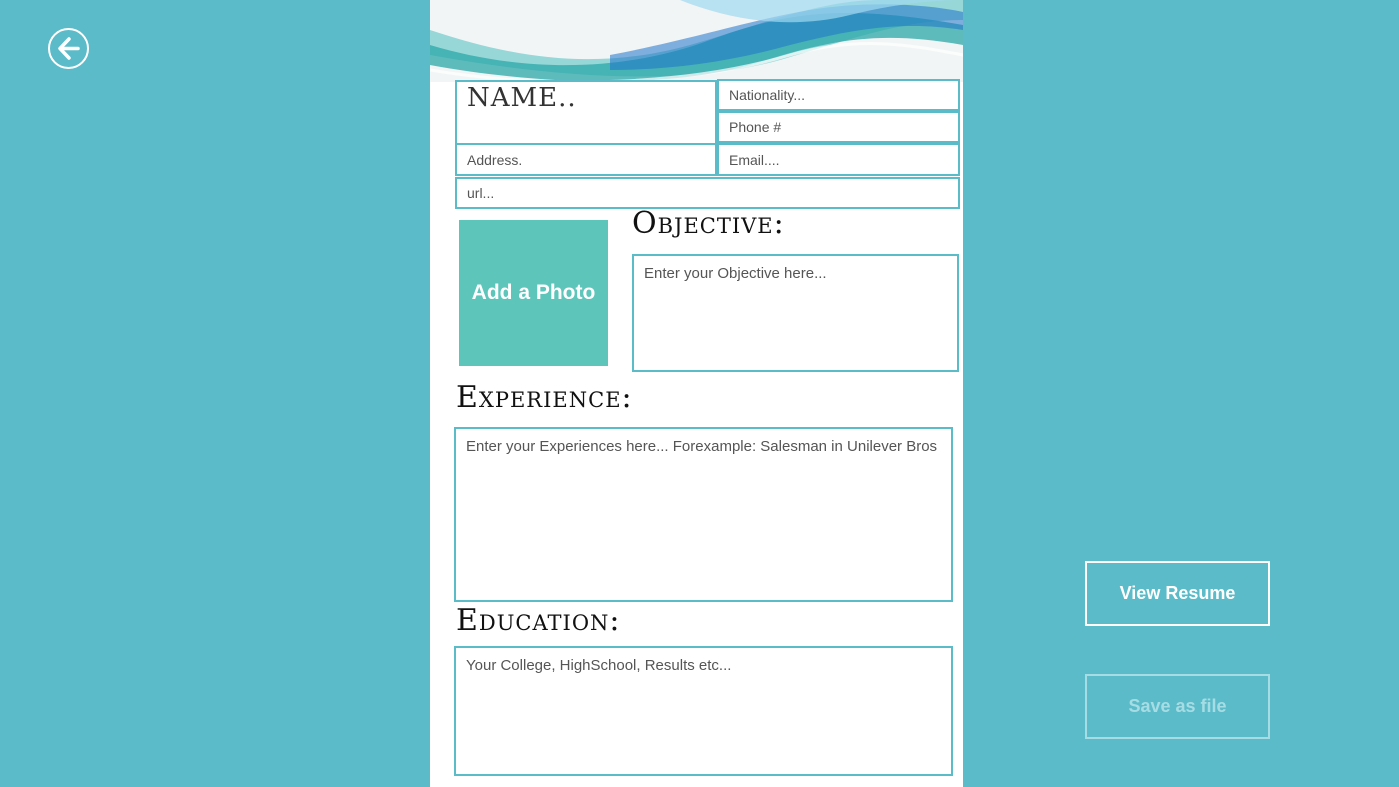 This screenshot has height=787, width=1399. Describe the element at coordinates (838, 95) in the screenshot. I see `nationality-field` at that location.